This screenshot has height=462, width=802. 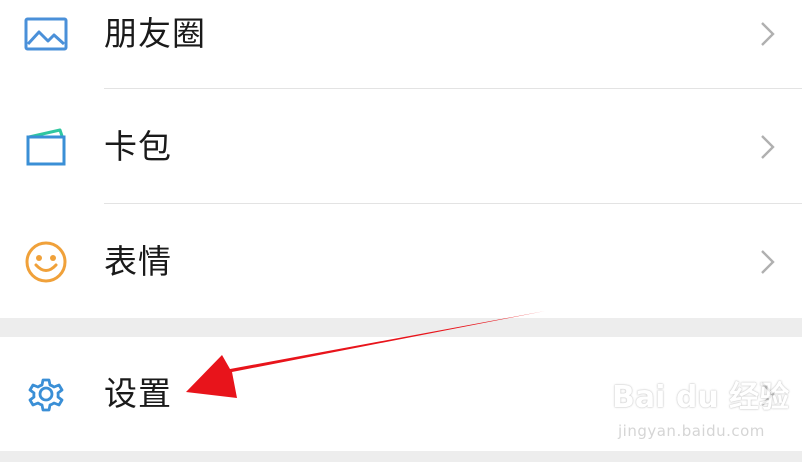 I want to click on watermark: Bai du 经验 jingyan.baidu.com, so click(x=702, y=408).